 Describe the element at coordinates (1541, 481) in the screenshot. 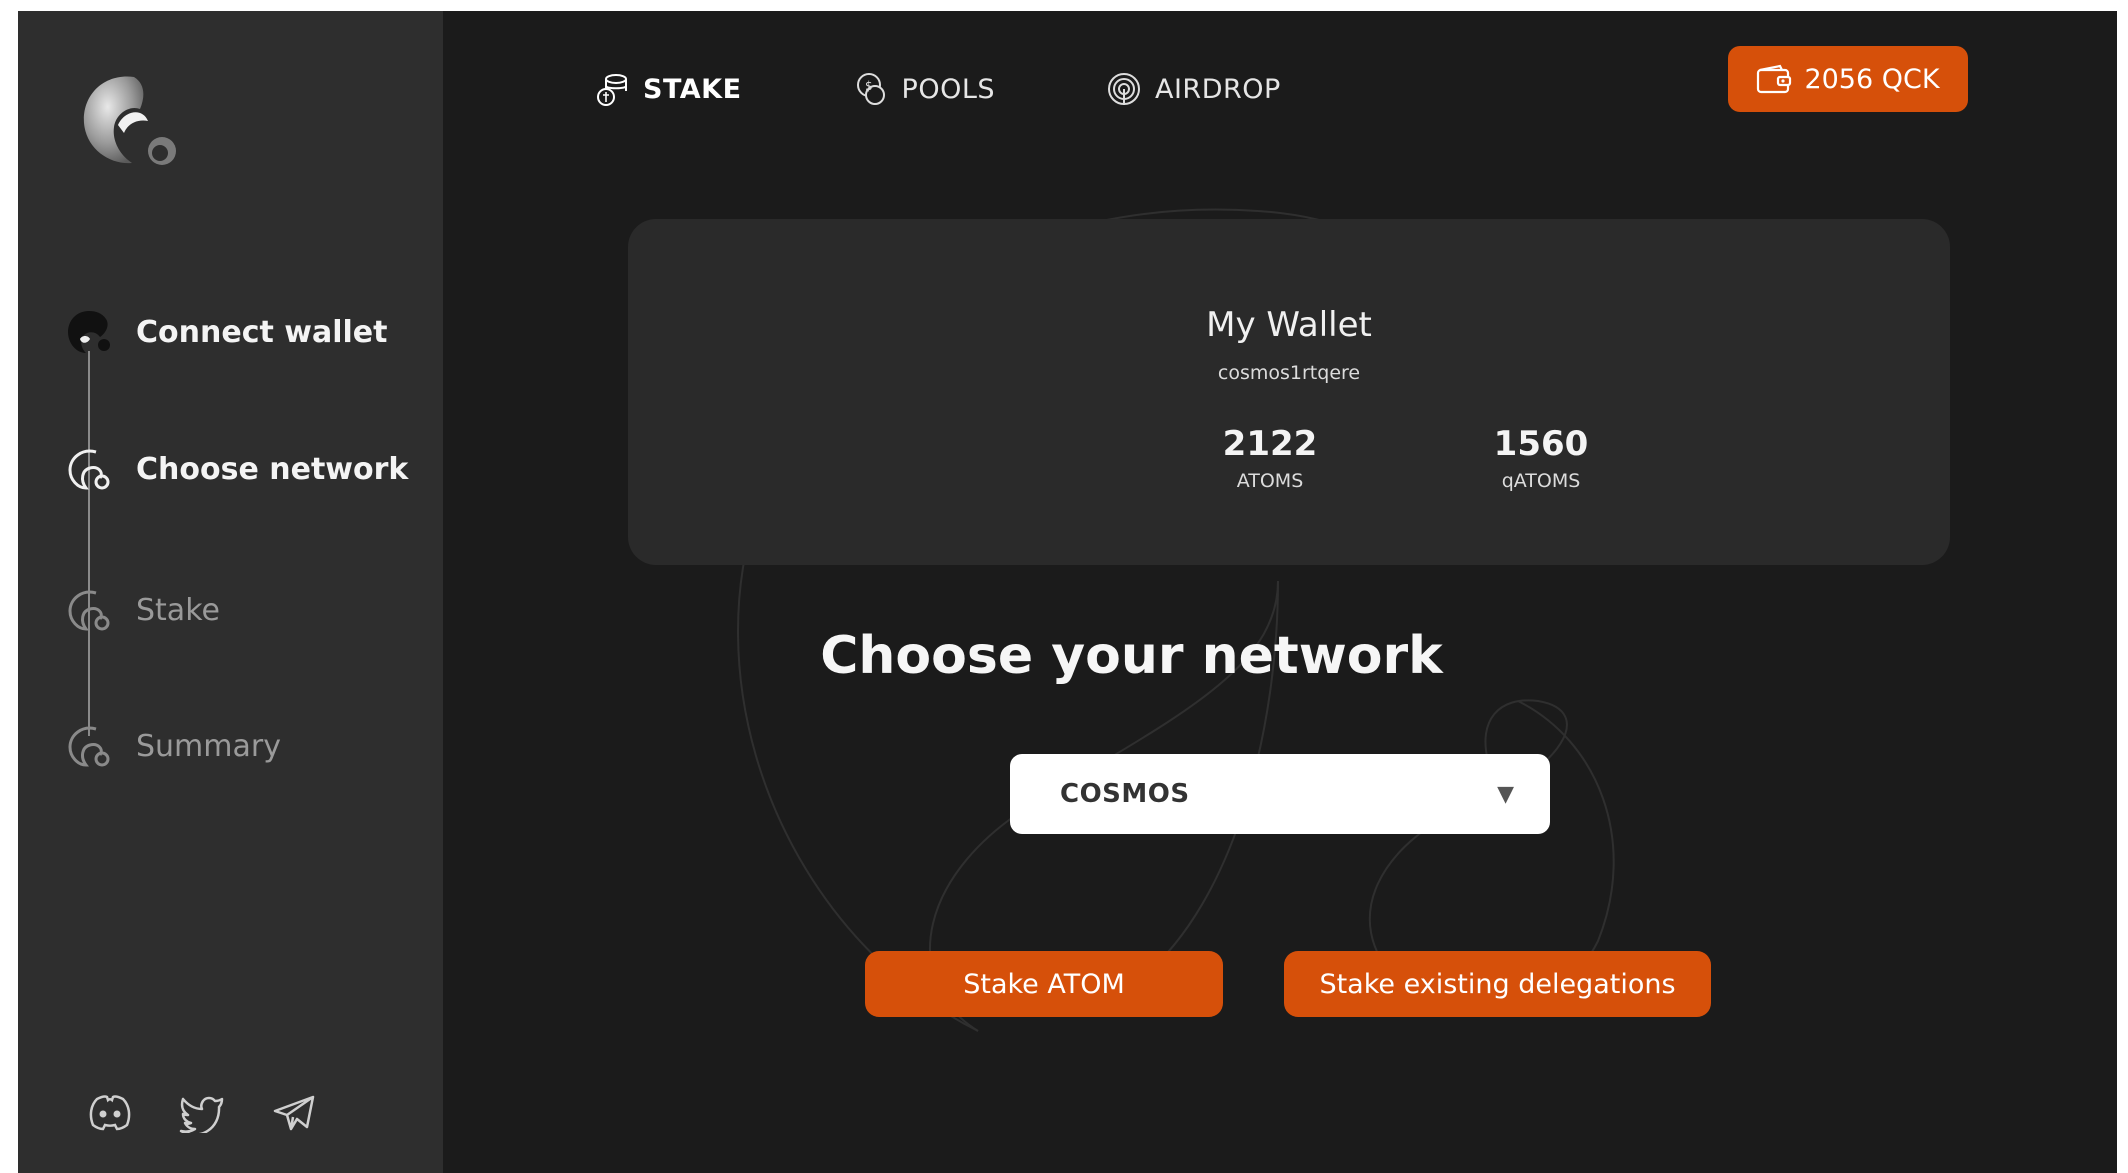

I see `stat-unit: qATOMS` at that location.